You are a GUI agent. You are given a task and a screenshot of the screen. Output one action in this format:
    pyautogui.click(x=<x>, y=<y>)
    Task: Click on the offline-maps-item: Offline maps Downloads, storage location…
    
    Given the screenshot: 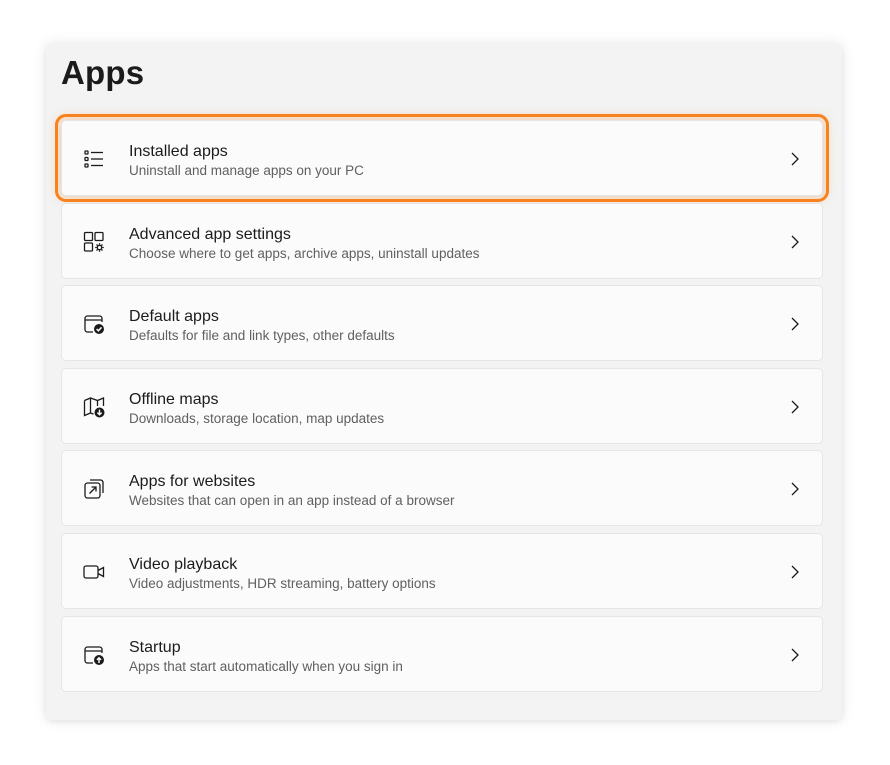 What is the action you would take?
    pyautogui.click(x=442, y=405)
    